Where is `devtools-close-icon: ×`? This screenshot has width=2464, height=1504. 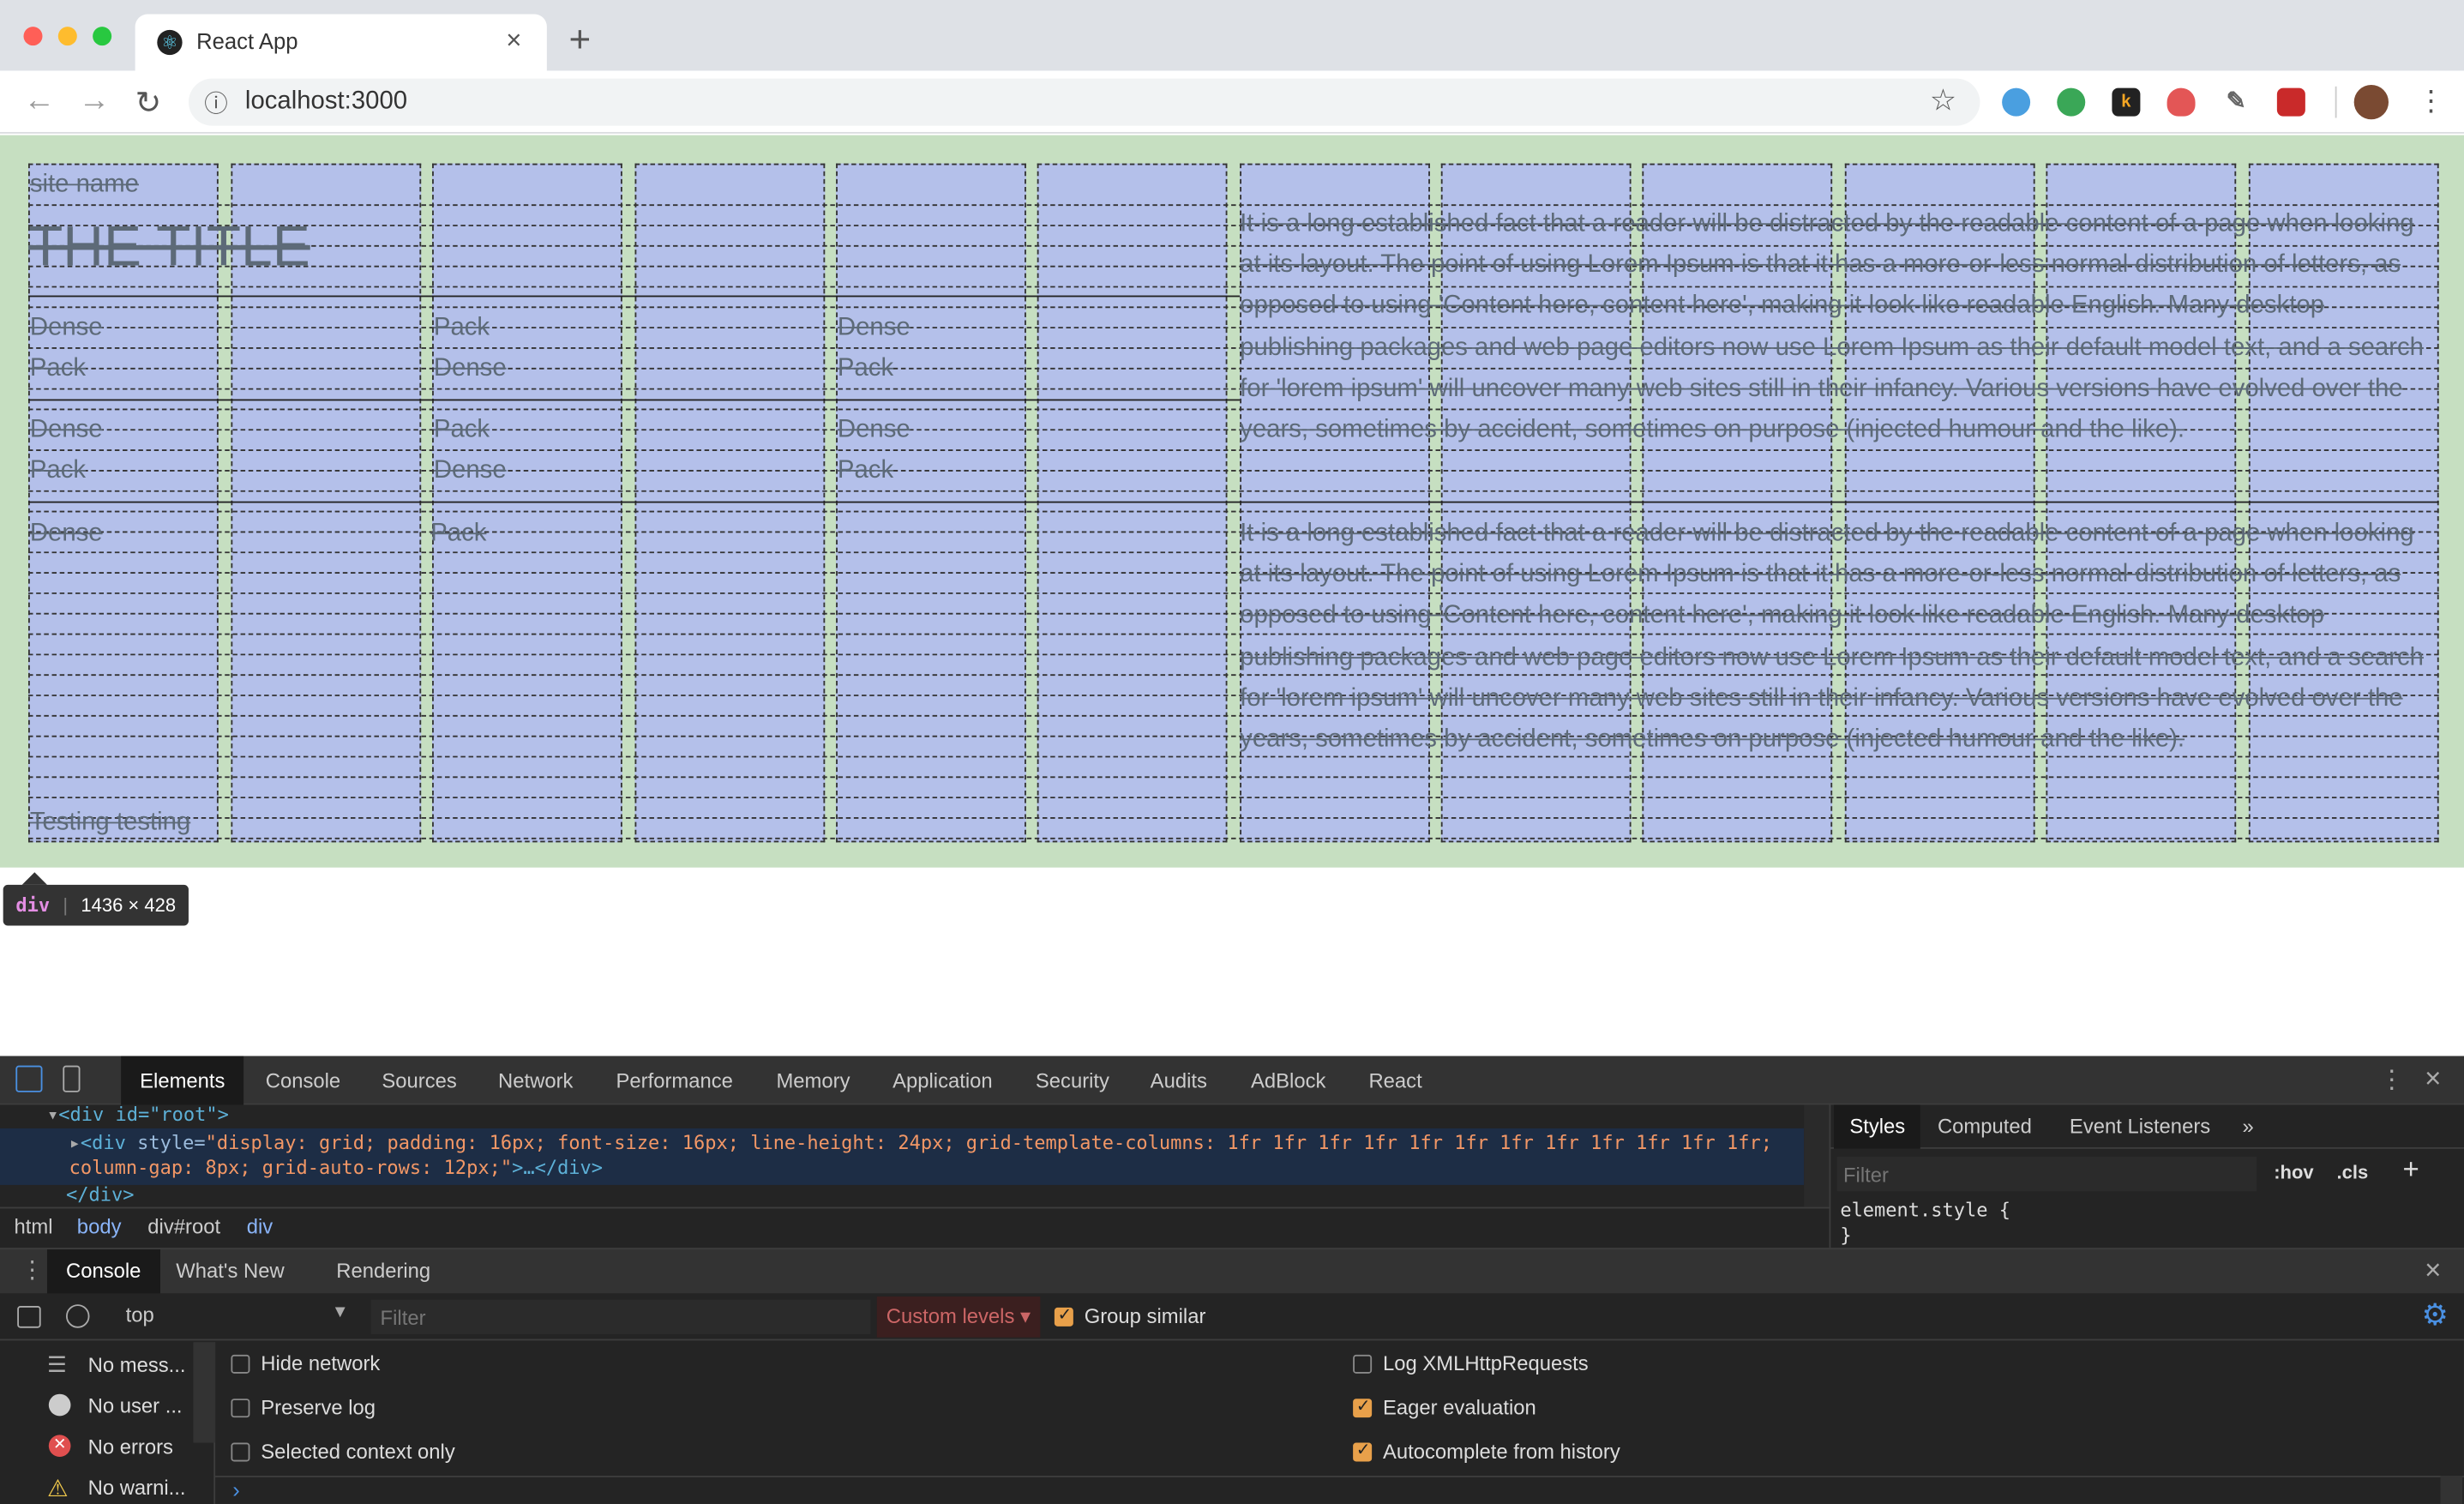 devtools-close-icon: × is located at coordinates (2433, 1078).